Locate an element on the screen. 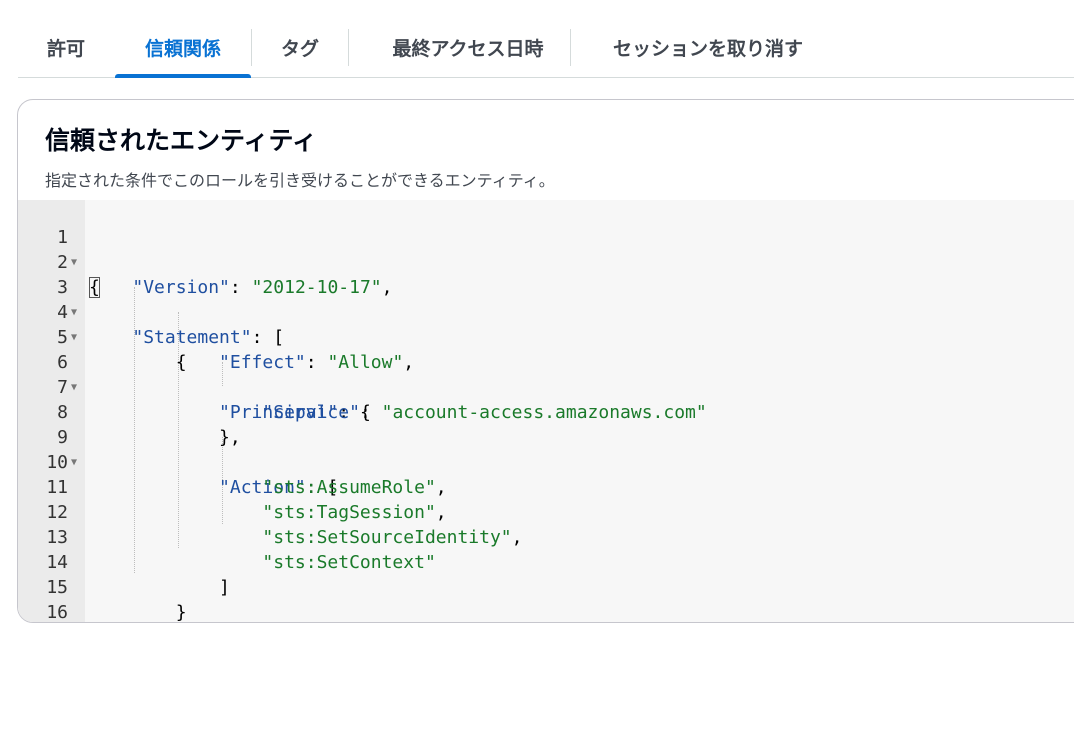  panel-title: 信頼されたエンティティ is located at coordinates (181, 140).